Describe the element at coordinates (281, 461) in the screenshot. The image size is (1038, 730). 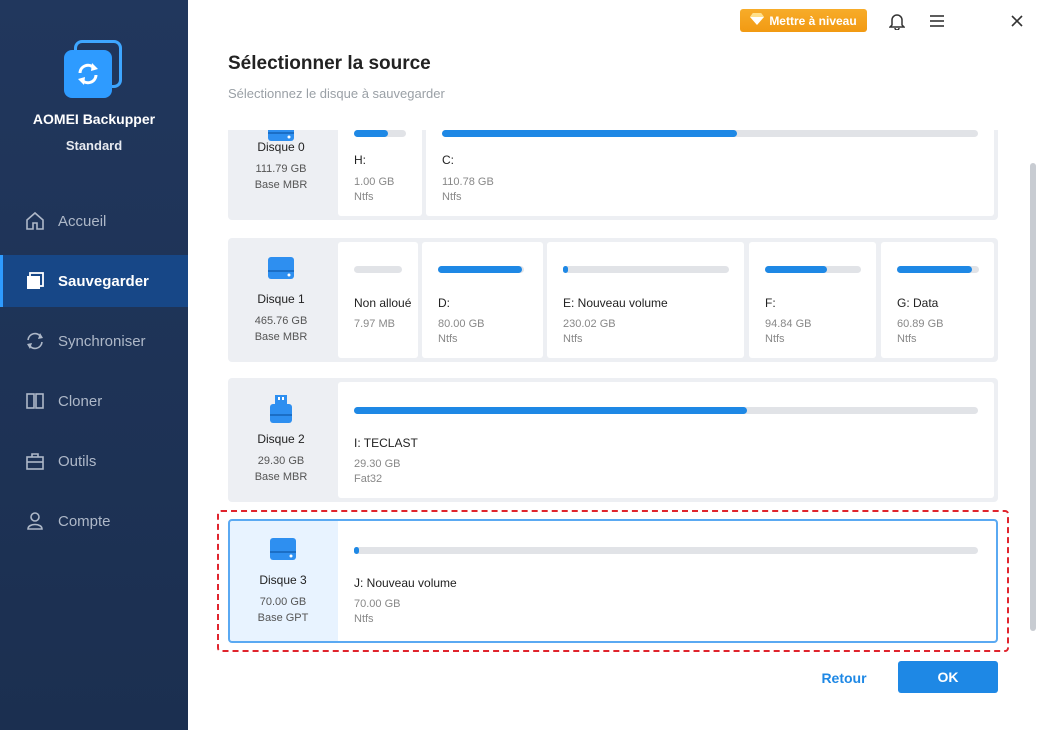
I see `disk-size: 29.30 GB` at that location.